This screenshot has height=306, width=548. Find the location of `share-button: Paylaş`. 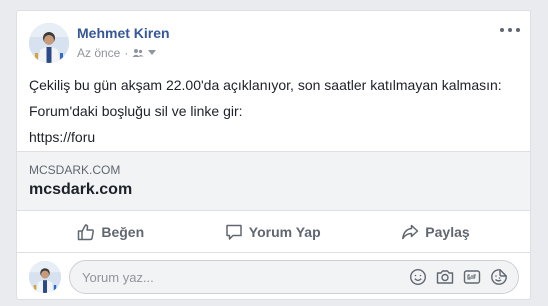

share-button: Paylaş is located at coordinates (435, 232).